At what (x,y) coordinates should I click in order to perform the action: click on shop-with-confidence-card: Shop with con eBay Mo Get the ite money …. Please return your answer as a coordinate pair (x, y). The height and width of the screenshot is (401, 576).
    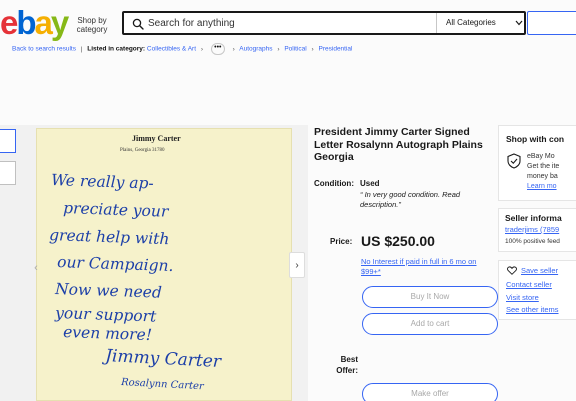
    Looking at the image, I should click on (537, 163).